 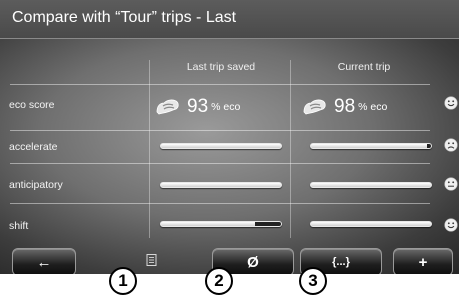 What do you see at coordinates (19, 226) in the screenshot?
I see `row-label-shift: shift` at bounding box center [19, 226].